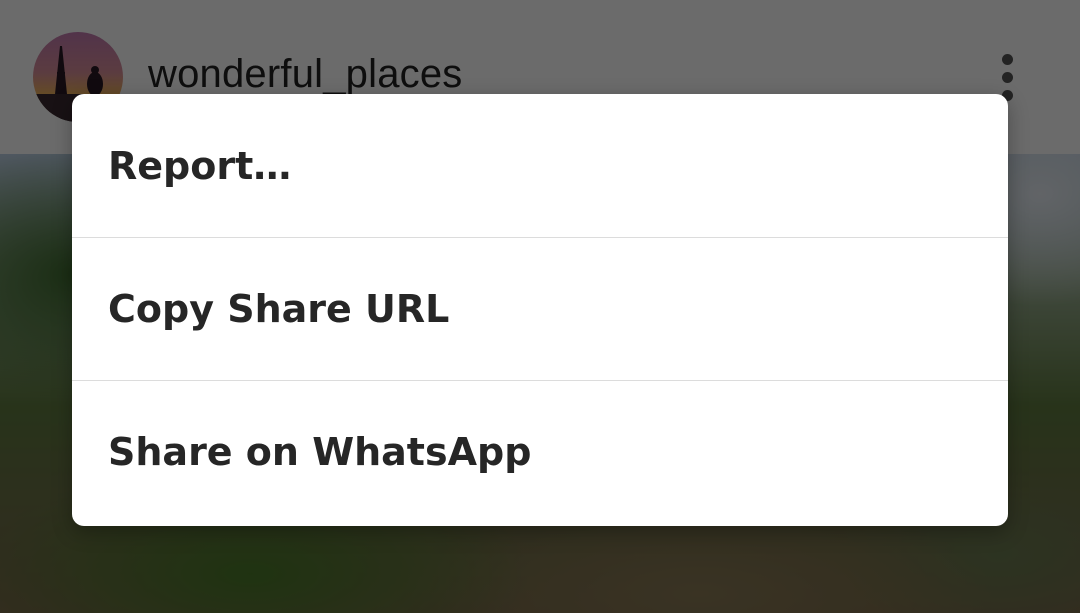 This screenshot has width=1080, height=613. Describe the element at coordinates (320, 452) in the screenshot. I see `menu-item-label: Share on WhatsApp` at that location.